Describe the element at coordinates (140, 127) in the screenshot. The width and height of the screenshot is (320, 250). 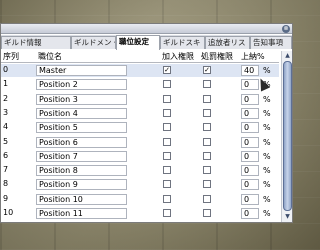
I see `table-row: 4 Position 5 0%` at that location.